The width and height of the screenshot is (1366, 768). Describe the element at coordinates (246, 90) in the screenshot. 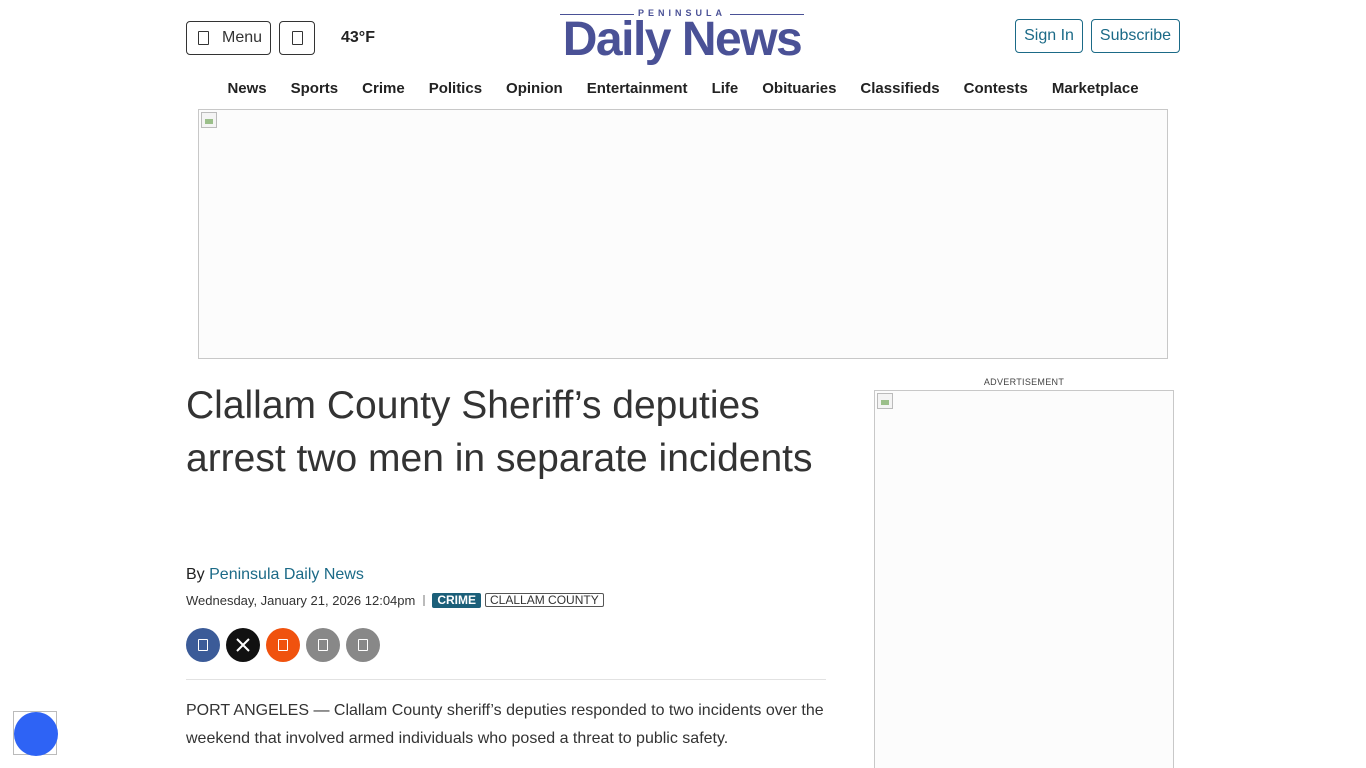

I see `nav-item-news: News` at that location.